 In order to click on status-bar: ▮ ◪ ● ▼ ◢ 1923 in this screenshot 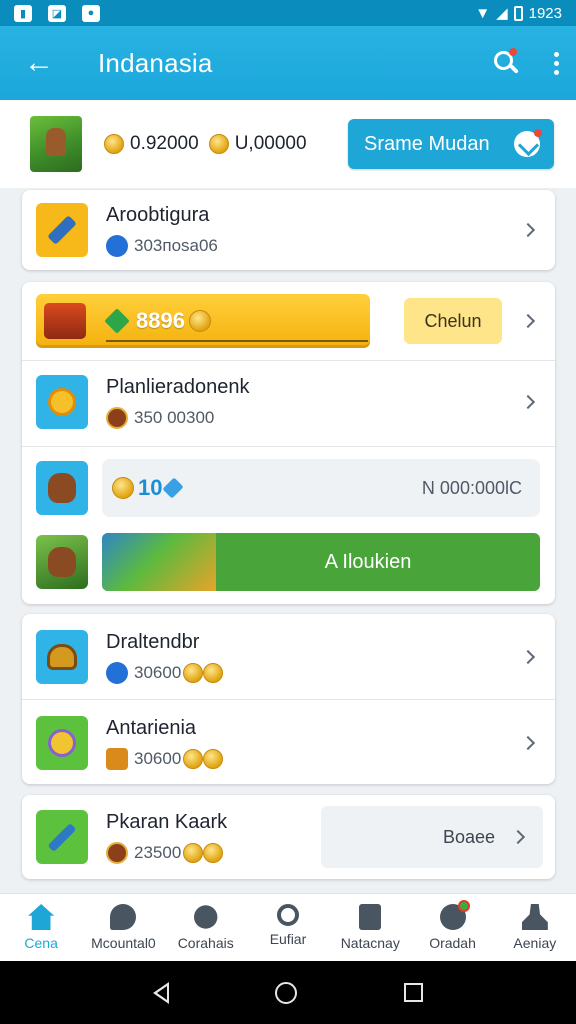, I will do `click(288, 13)`.